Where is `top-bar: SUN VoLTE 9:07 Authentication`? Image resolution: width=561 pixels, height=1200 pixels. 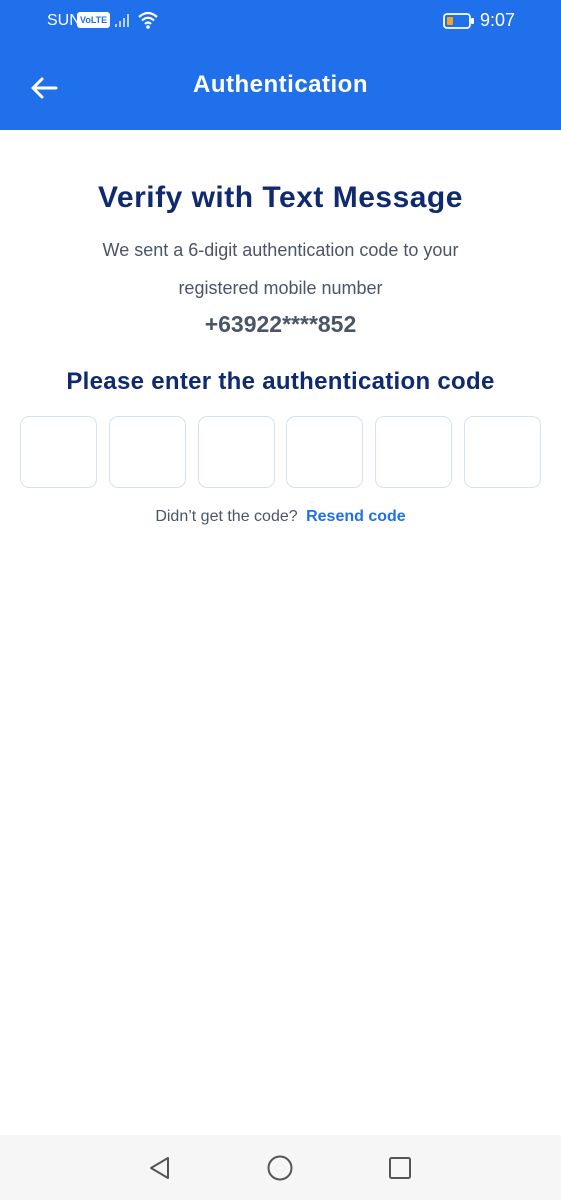 top-bar: SUN VoLTE 9:07 Authentication is located at coordinates (280, 65).